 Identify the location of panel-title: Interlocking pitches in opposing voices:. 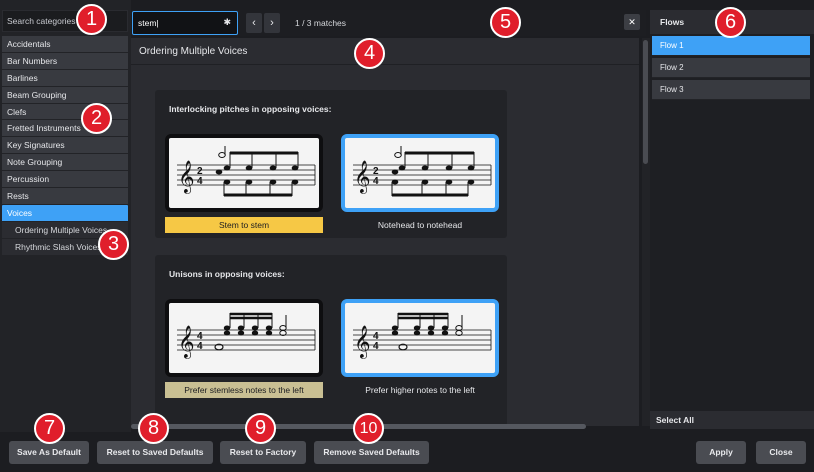
(250, 109).